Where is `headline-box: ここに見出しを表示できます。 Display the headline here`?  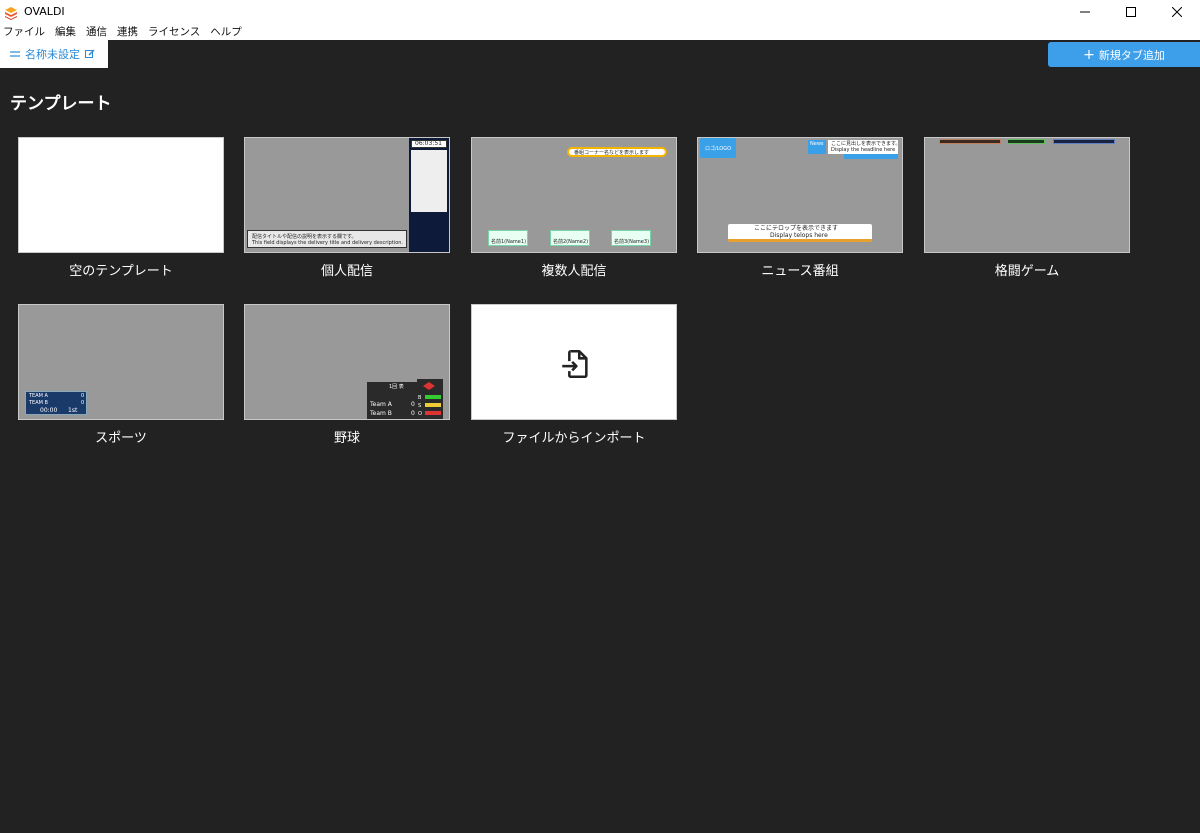 headline-box: ここに見出しを表示できます。 Display the headline here is located at coordinates (864, 147).